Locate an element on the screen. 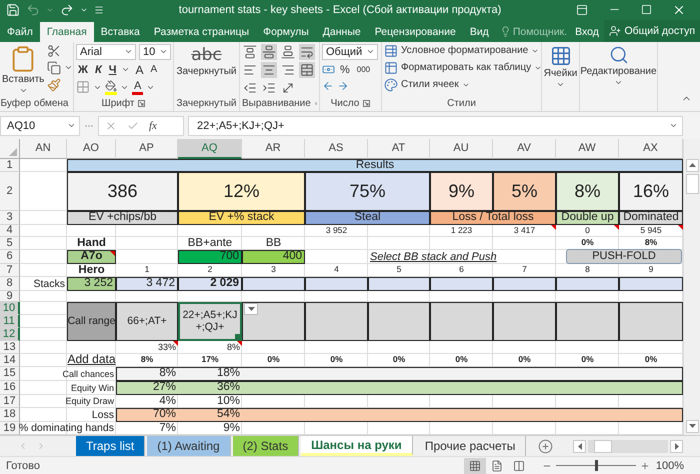 The height and width of the screenshot is (474, 700). wrap-text-icon is located at coordinates (307, 51).